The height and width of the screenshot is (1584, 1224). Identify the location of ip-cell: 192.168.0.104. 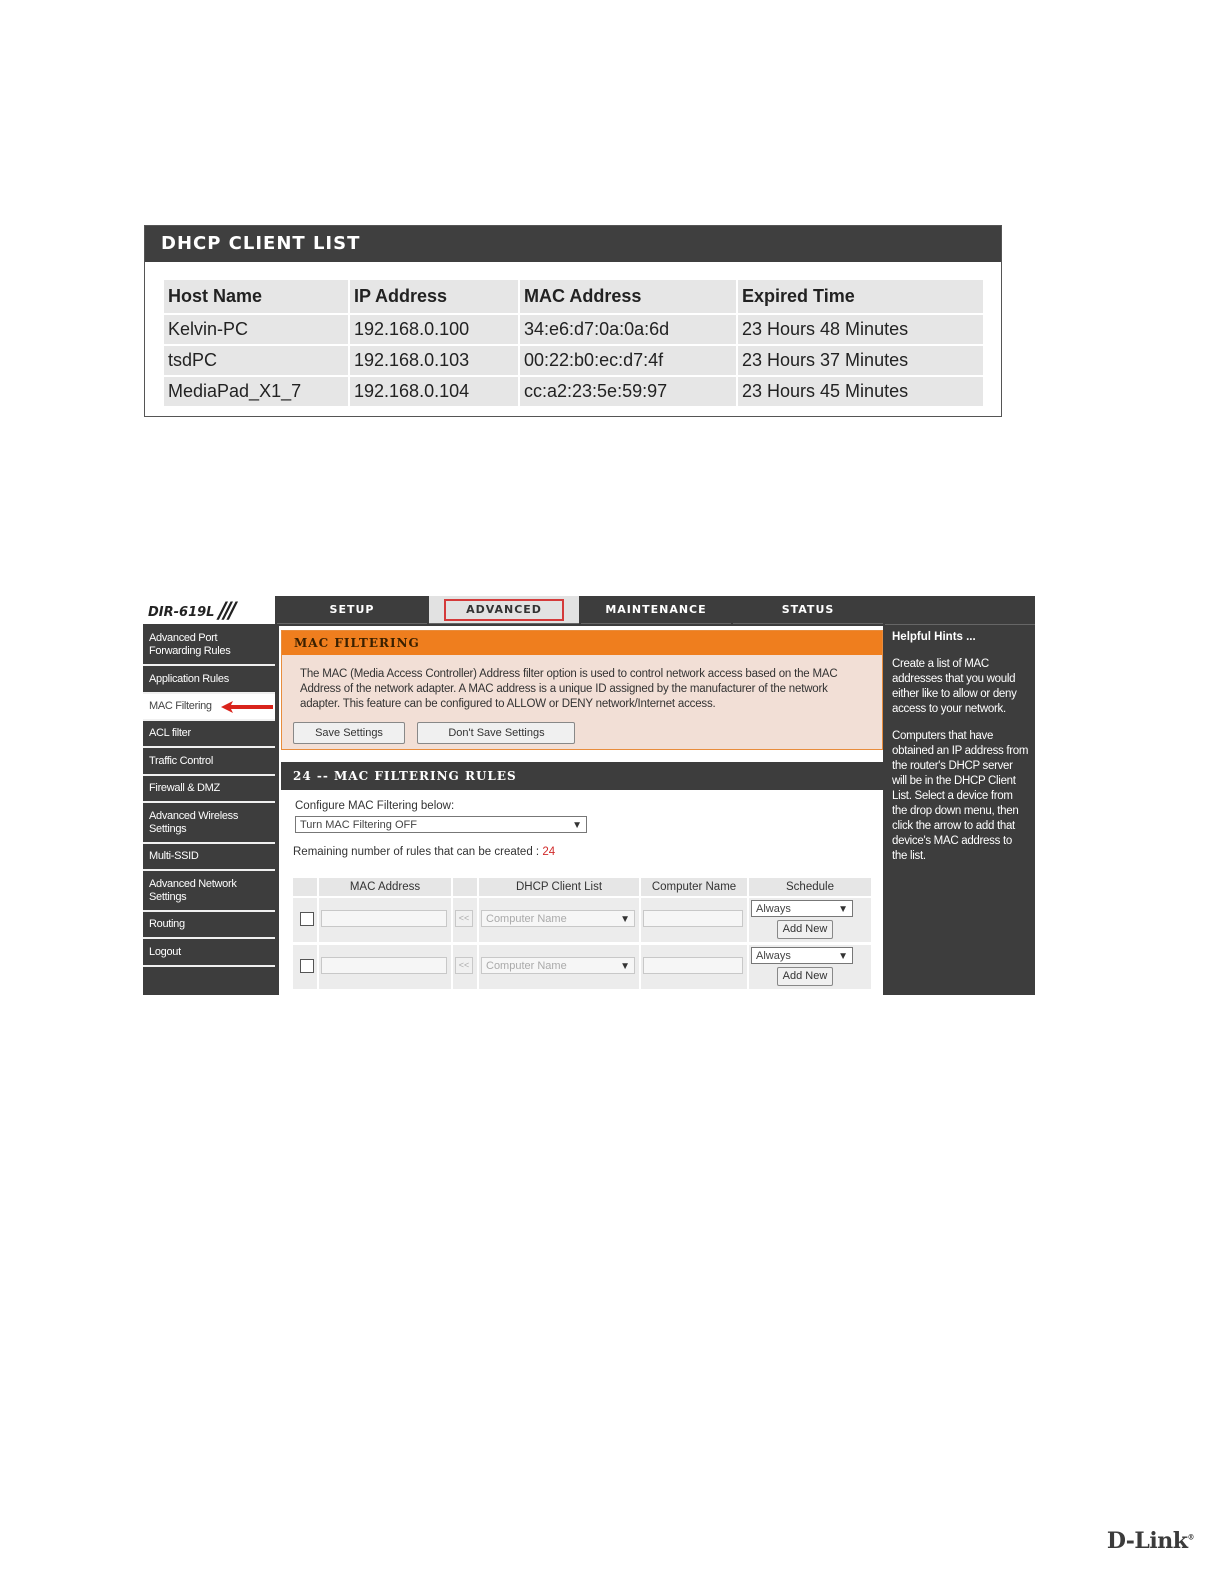
(434, 392).